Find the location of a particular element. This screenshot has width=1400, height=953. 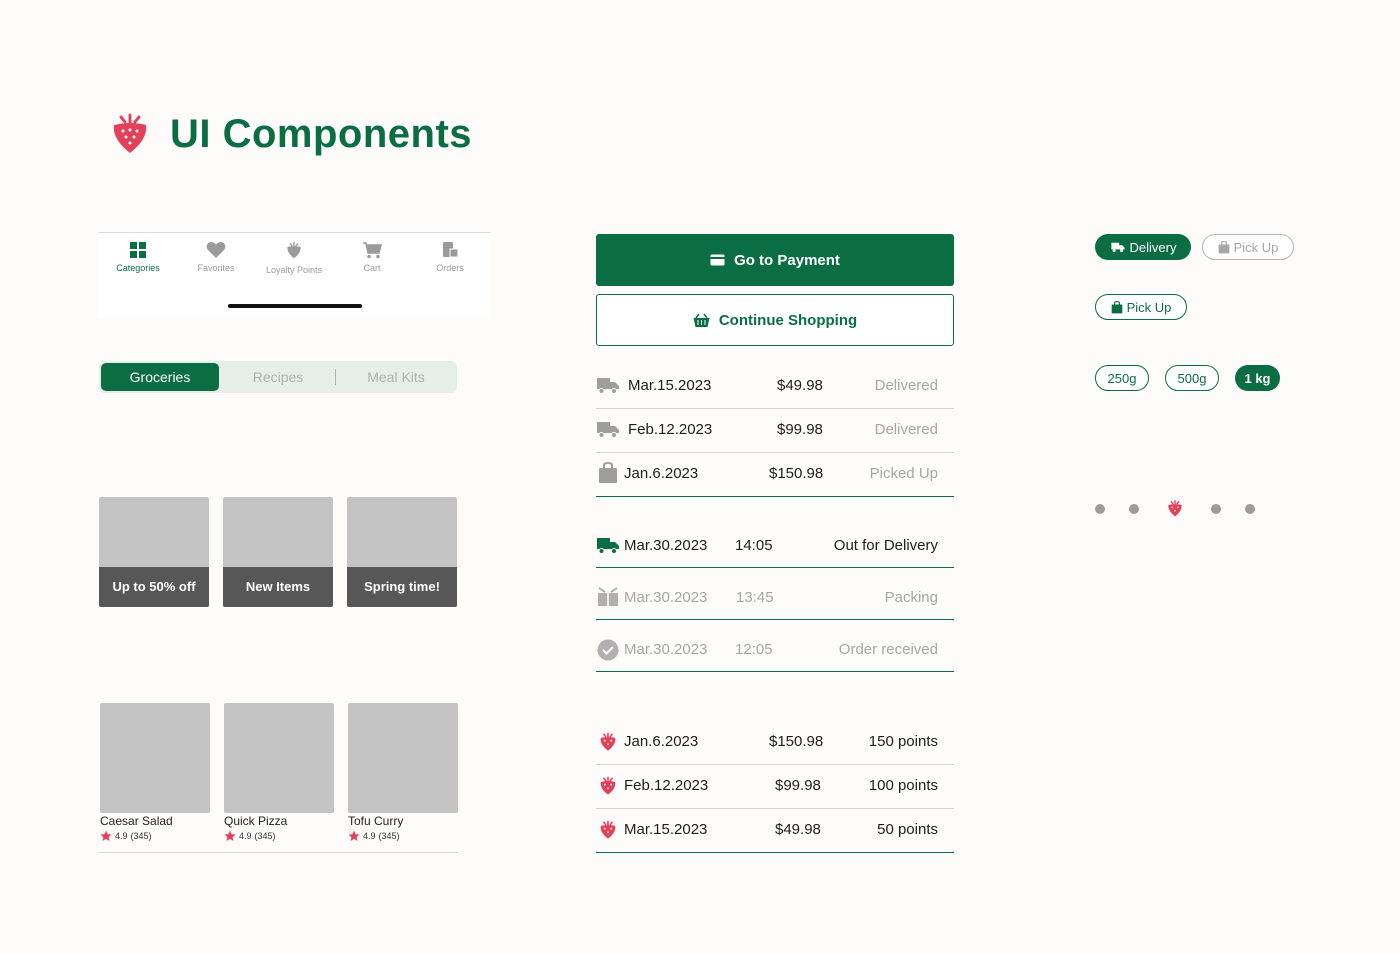

tab-cart: Cart is located at coordinates (372, 257).